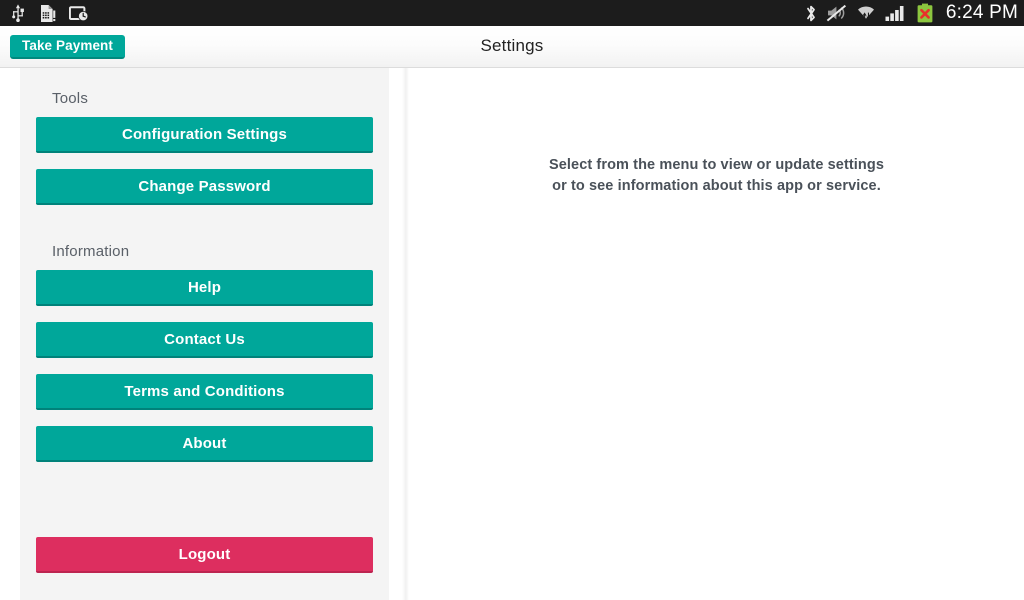 The width and height of the screenshot is (1024, 600). I want to click on status-left-icons, so click(49, 13).